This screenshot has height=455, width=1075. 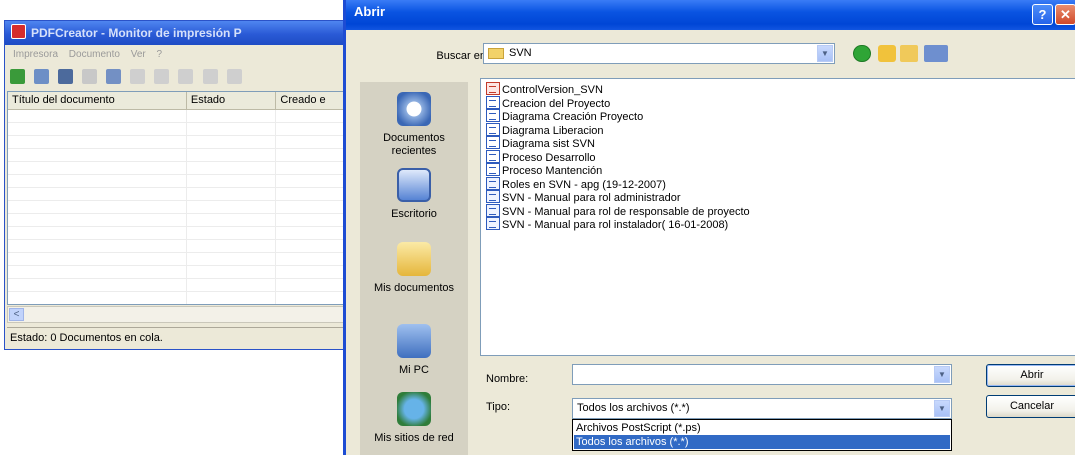 I want to click on settings-icon, so click(x=66, y=76).